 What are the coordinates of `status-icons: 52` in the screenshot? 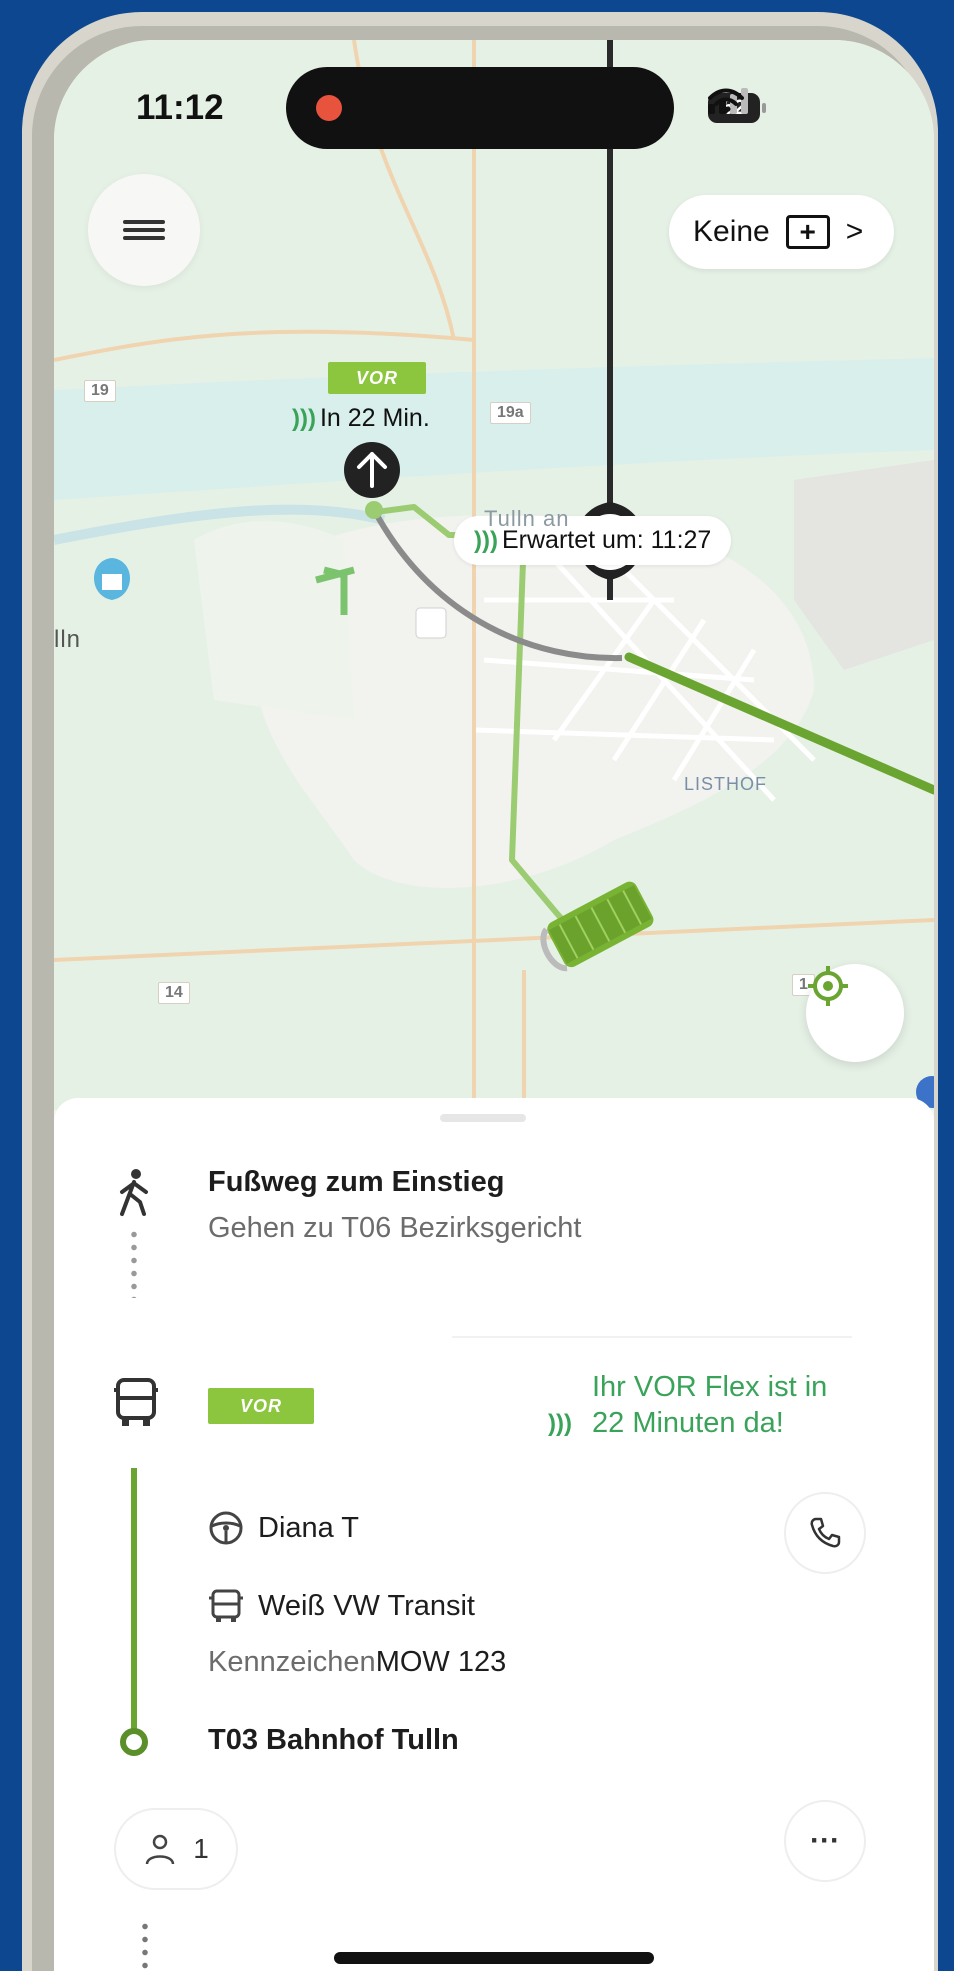 It's located at (737, 108).